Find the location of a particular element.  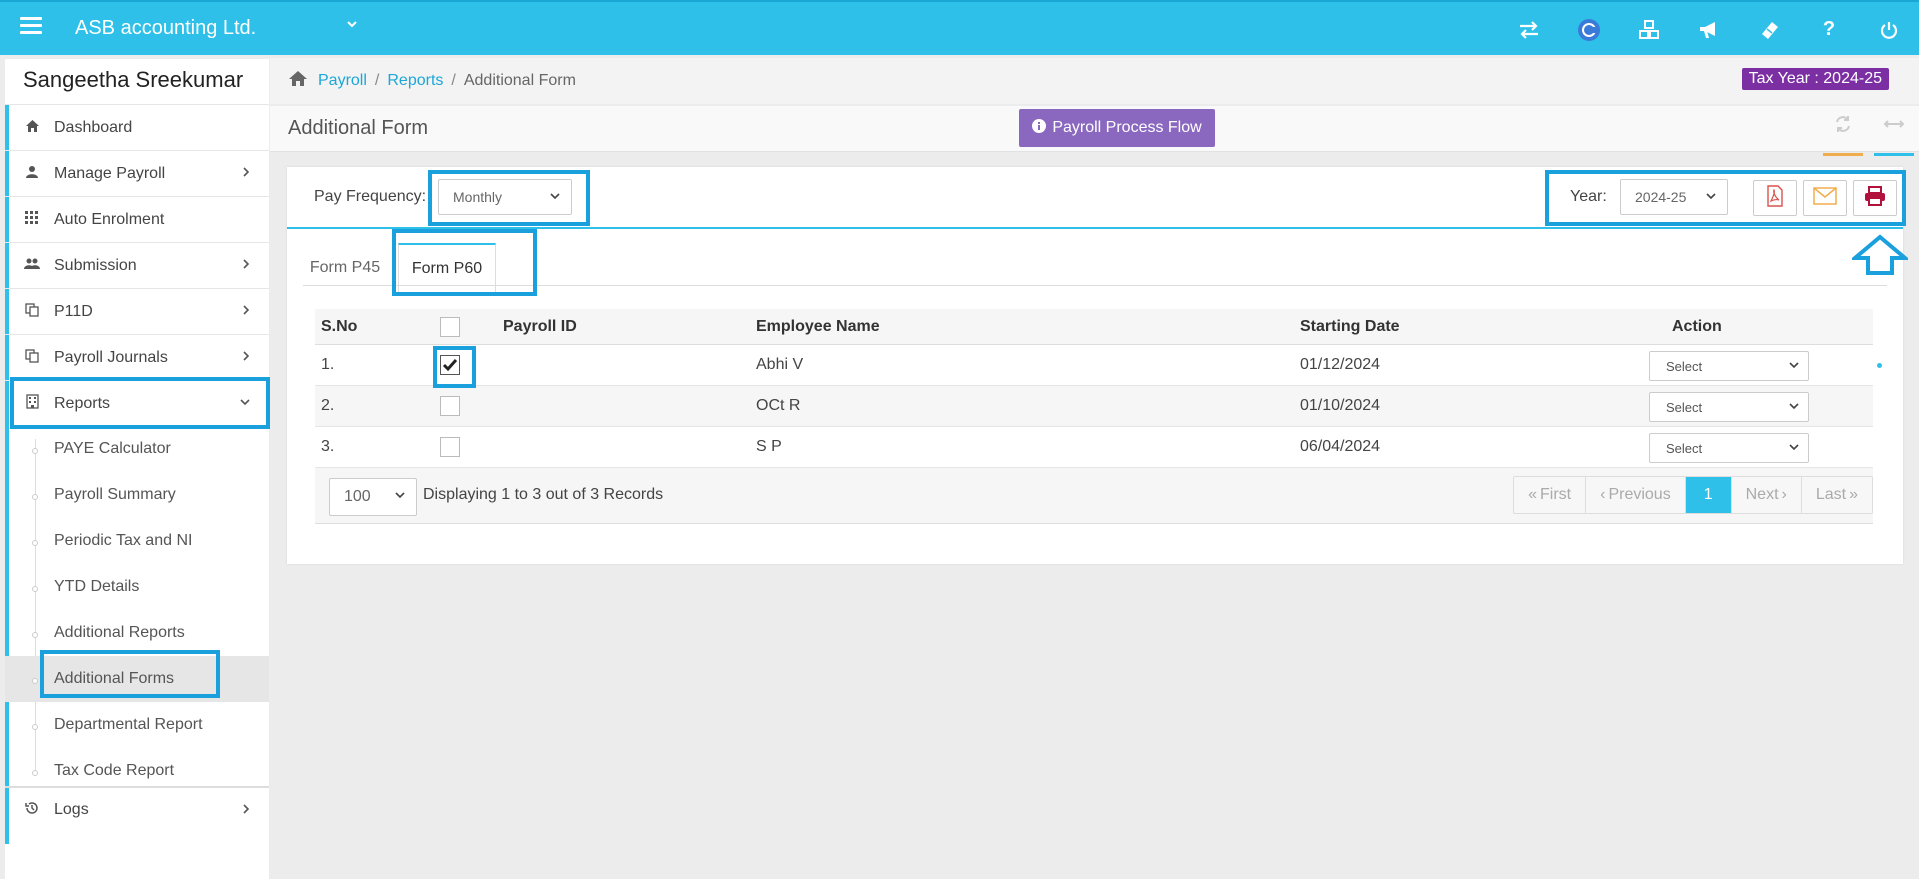

sidebar-item-reports: Reports is located at coordinates (137, 403).